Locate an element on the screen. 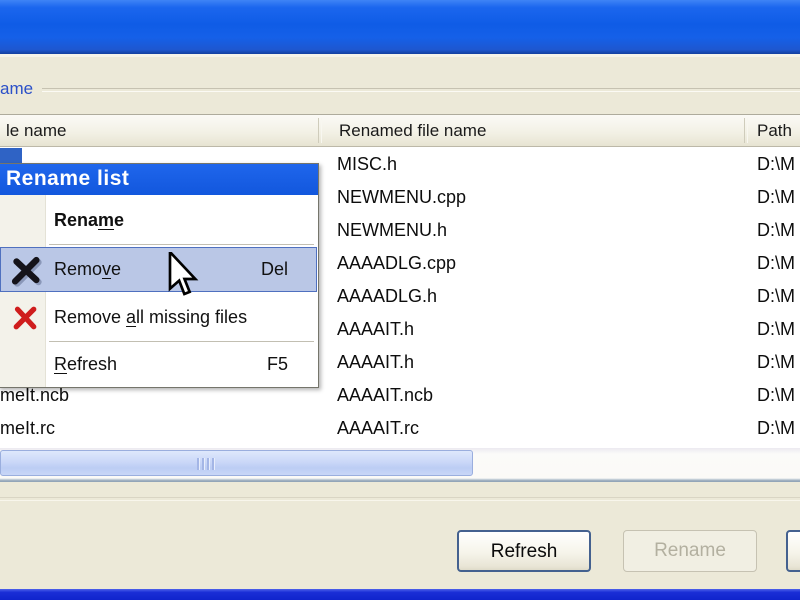 This screenshot has width=800, height=600. menu-item-remove: Remove Del is located at coordinates (158, 269).